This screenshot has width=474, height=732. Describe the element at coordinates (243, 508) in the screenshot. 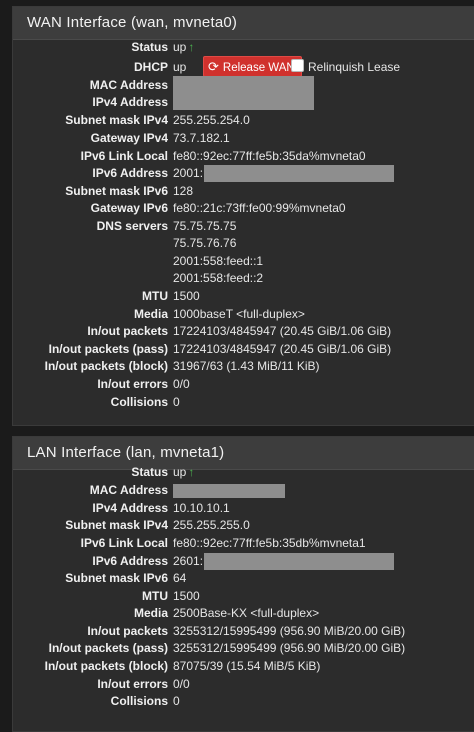

I see `lan-ipv4-row: IPv4 Address 10.10.10.1` at that location.